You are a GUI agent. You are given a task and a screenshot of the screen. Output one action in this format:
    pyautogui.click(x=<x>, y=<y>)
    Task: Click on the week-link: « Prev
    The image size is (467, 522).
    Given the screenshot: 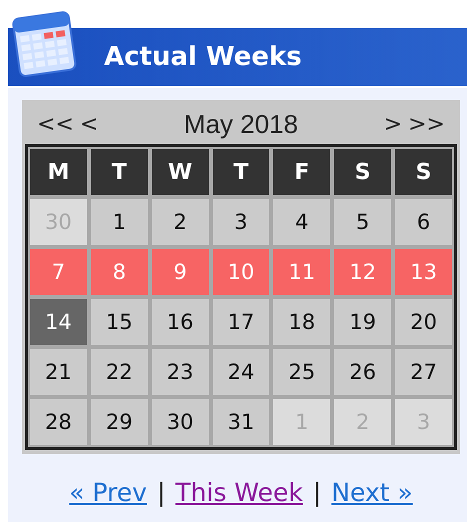 What is the action you would take?
    pyautogui.click(x=108, y=492)
    